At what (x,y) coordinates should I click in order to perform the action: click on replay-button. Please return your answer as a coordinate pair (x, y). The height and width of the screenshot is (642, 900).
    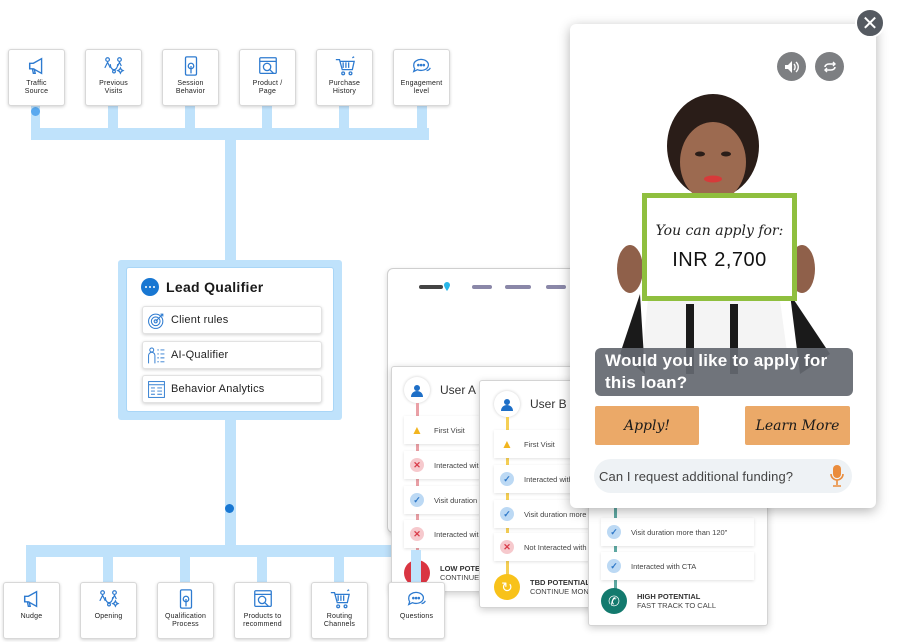
    Looking at the image, I should click on (829, 66).